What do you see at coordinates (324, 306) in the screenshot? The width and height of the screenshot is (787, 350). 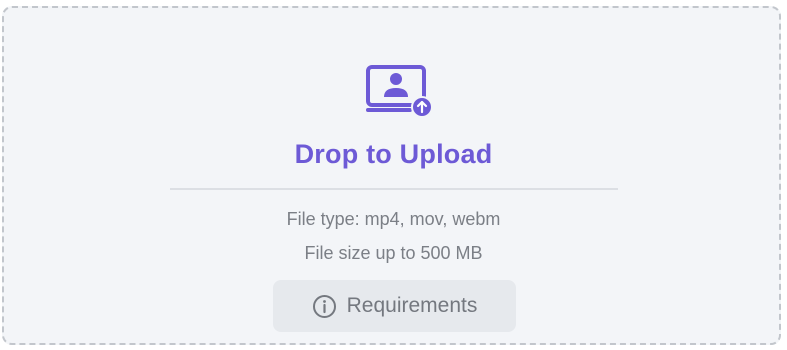 I see `info-icon` at bounding box center [324, 306].